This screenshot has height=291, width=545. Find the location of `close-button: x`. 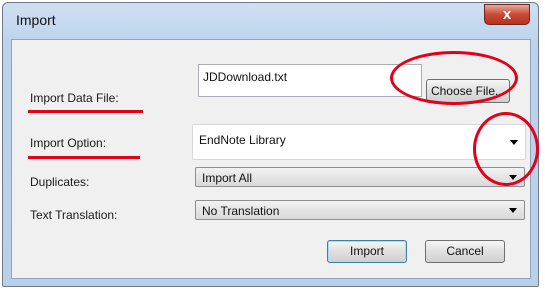

close-button: x is located at coordinates (507, 14).